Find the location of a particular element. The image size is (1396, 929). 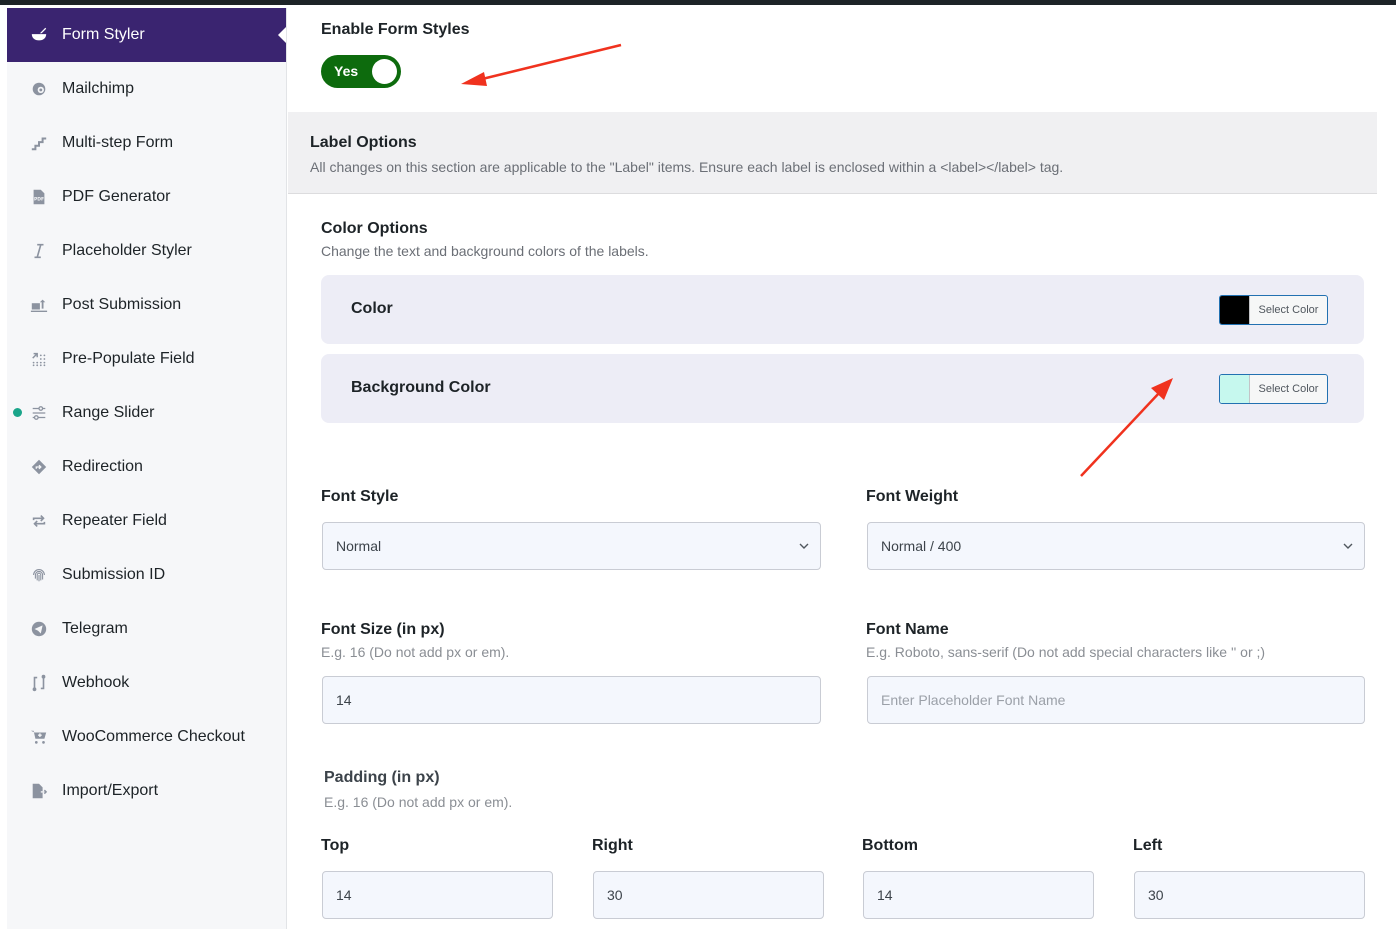

font-size-hint: E.g. 16 (Do not add px or em). is located at coordinates (415, 652).